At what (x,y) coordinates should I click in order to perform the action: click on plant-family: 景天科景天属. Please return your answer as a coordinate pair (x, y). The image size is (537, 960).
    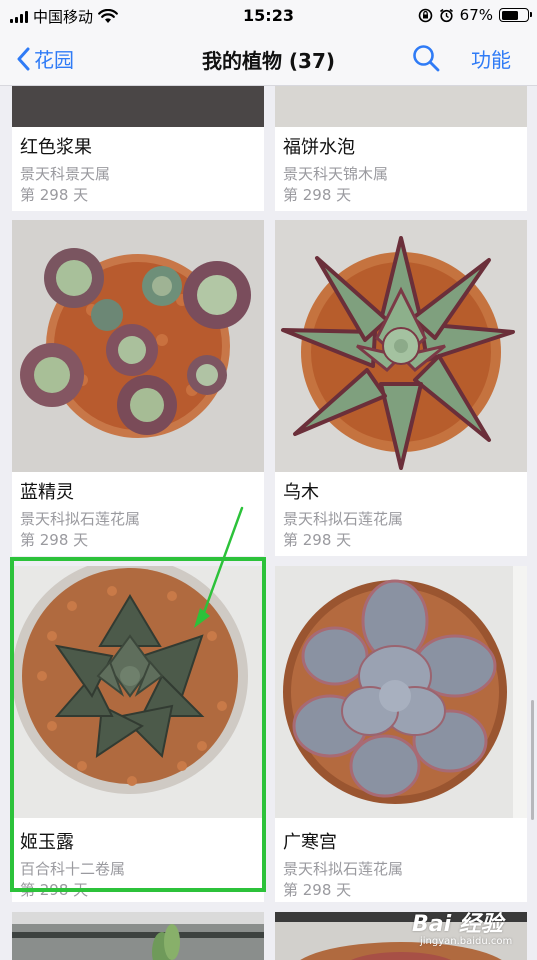
    Looking at the image, I should click on (65, 174).